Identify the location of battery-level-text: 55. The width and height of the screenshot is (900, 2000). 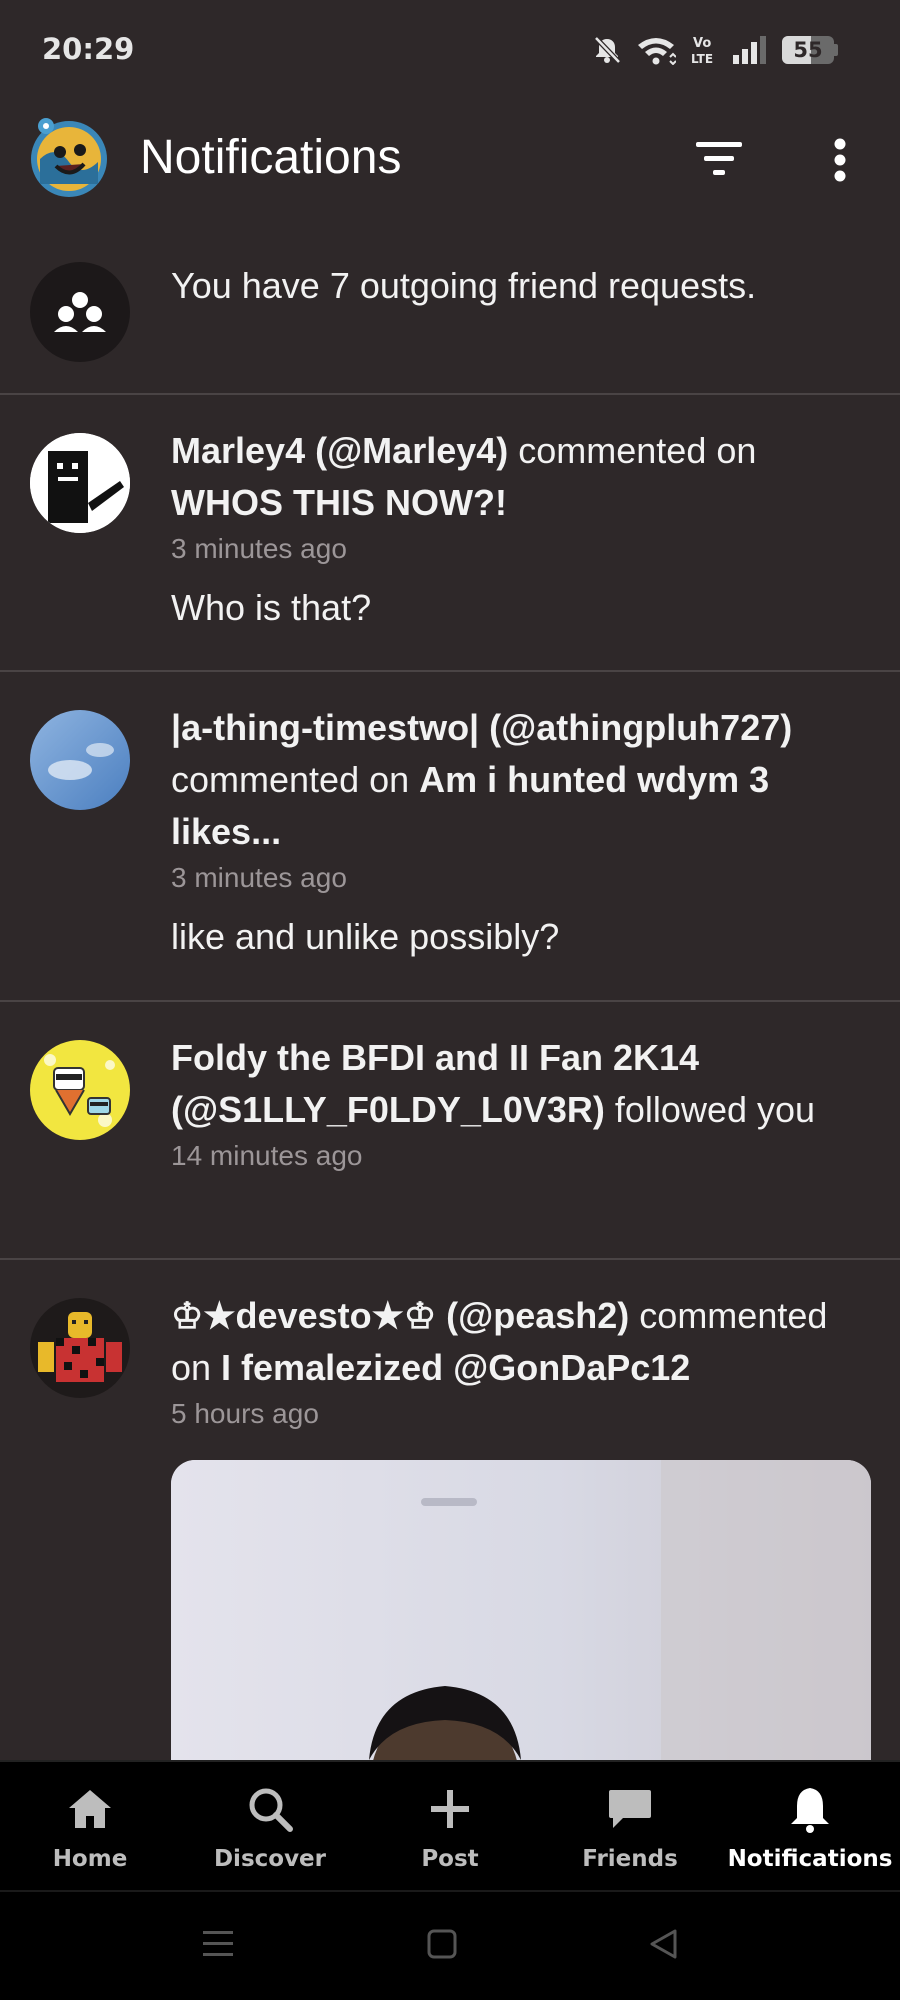
(808, 50).